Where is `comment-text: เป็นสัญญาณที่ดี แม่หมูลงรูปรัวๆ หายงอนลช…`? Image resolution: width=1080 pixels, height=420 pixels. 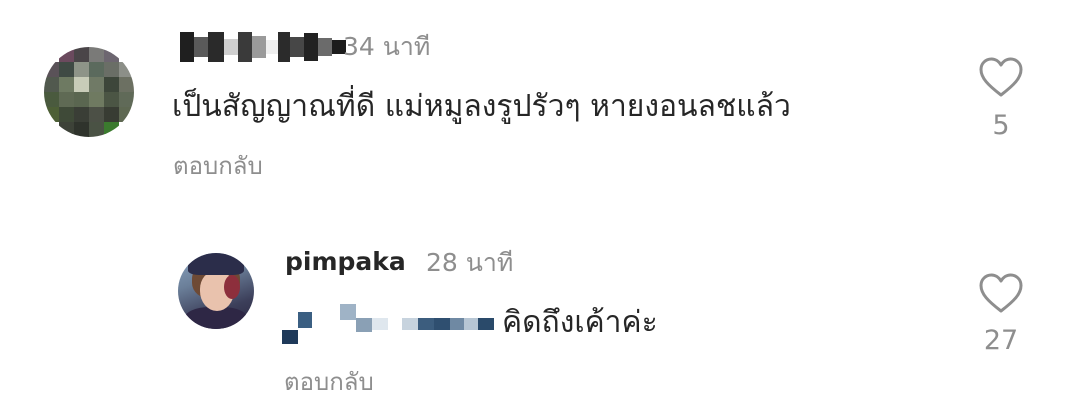
comment-text: เป็นสัญญาณที่ดี แม่หมูลงรูปรัวๆ หายงอนลช… is located at coordinates (481, 106).